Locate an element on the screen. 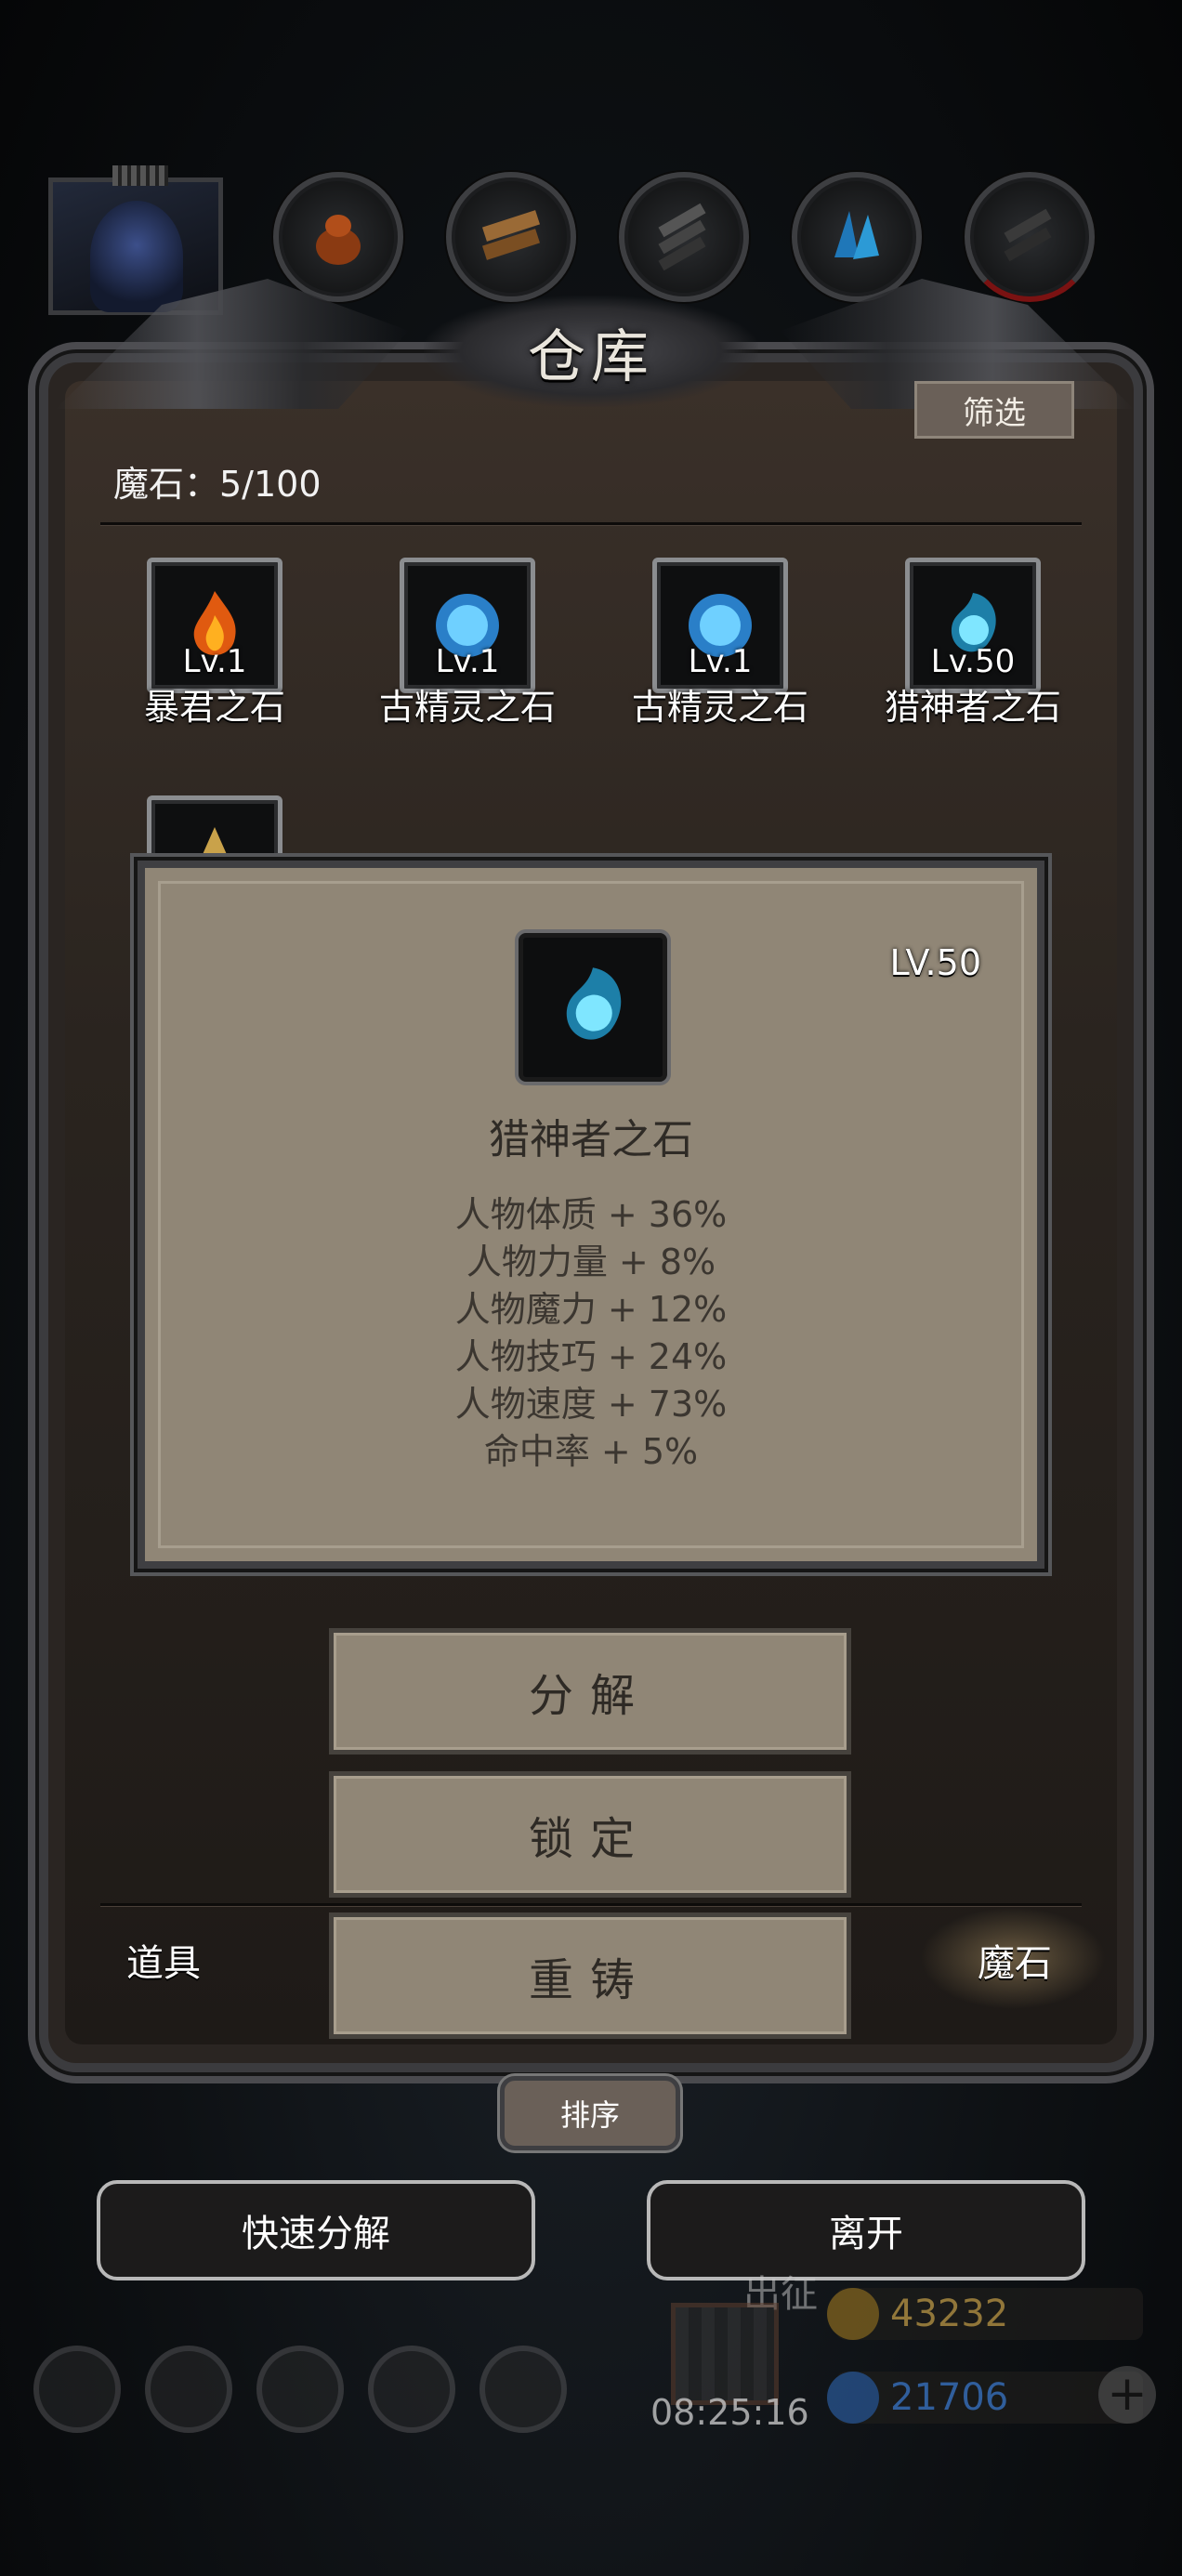 Image resolution: width=1182 pixels, height=2576 pixels. category-tab-crystals is located at coordinates (857, 237).